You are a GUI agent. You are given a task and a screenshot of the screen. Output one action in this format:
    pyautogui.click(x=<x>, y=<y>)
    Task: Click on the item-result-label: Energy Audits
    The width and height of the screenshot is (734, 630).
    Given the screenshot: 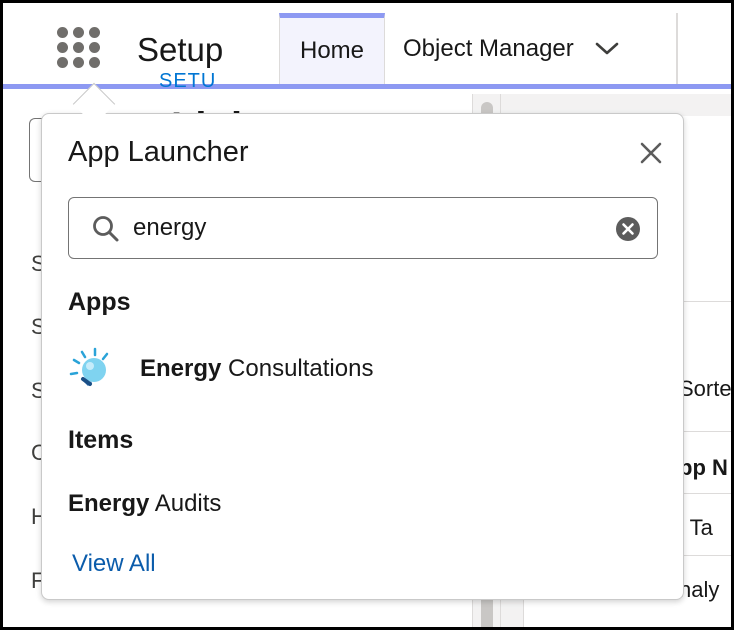 What is the action you would take?
    pyautogui.click(x=145, y=503)
    